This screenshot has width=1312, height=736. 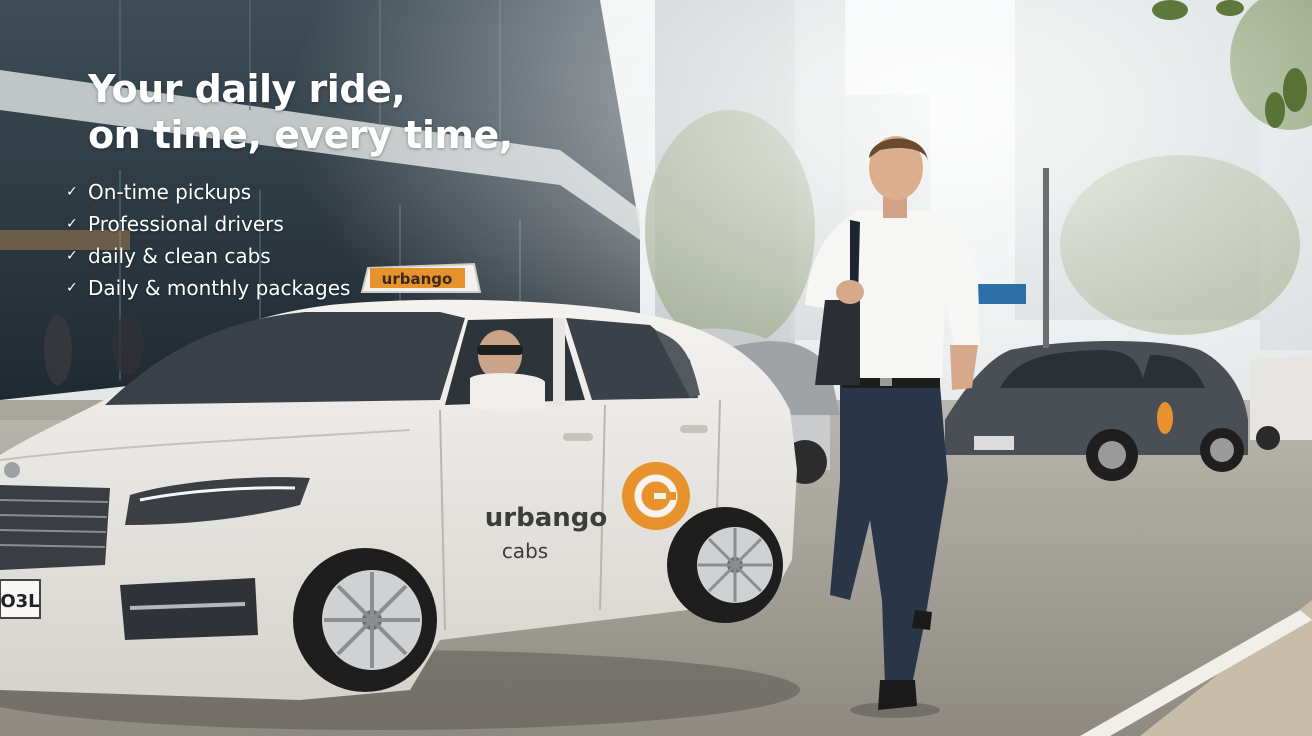 I want to click on door-sub-text: cabs, so click(x=525, y=551).